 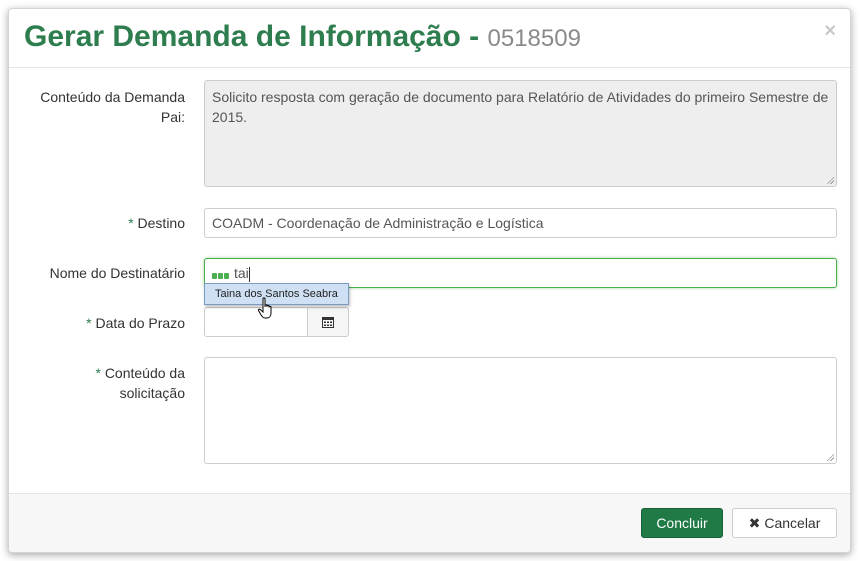 I want to click on calendar-button, so click(x=328, y=322).